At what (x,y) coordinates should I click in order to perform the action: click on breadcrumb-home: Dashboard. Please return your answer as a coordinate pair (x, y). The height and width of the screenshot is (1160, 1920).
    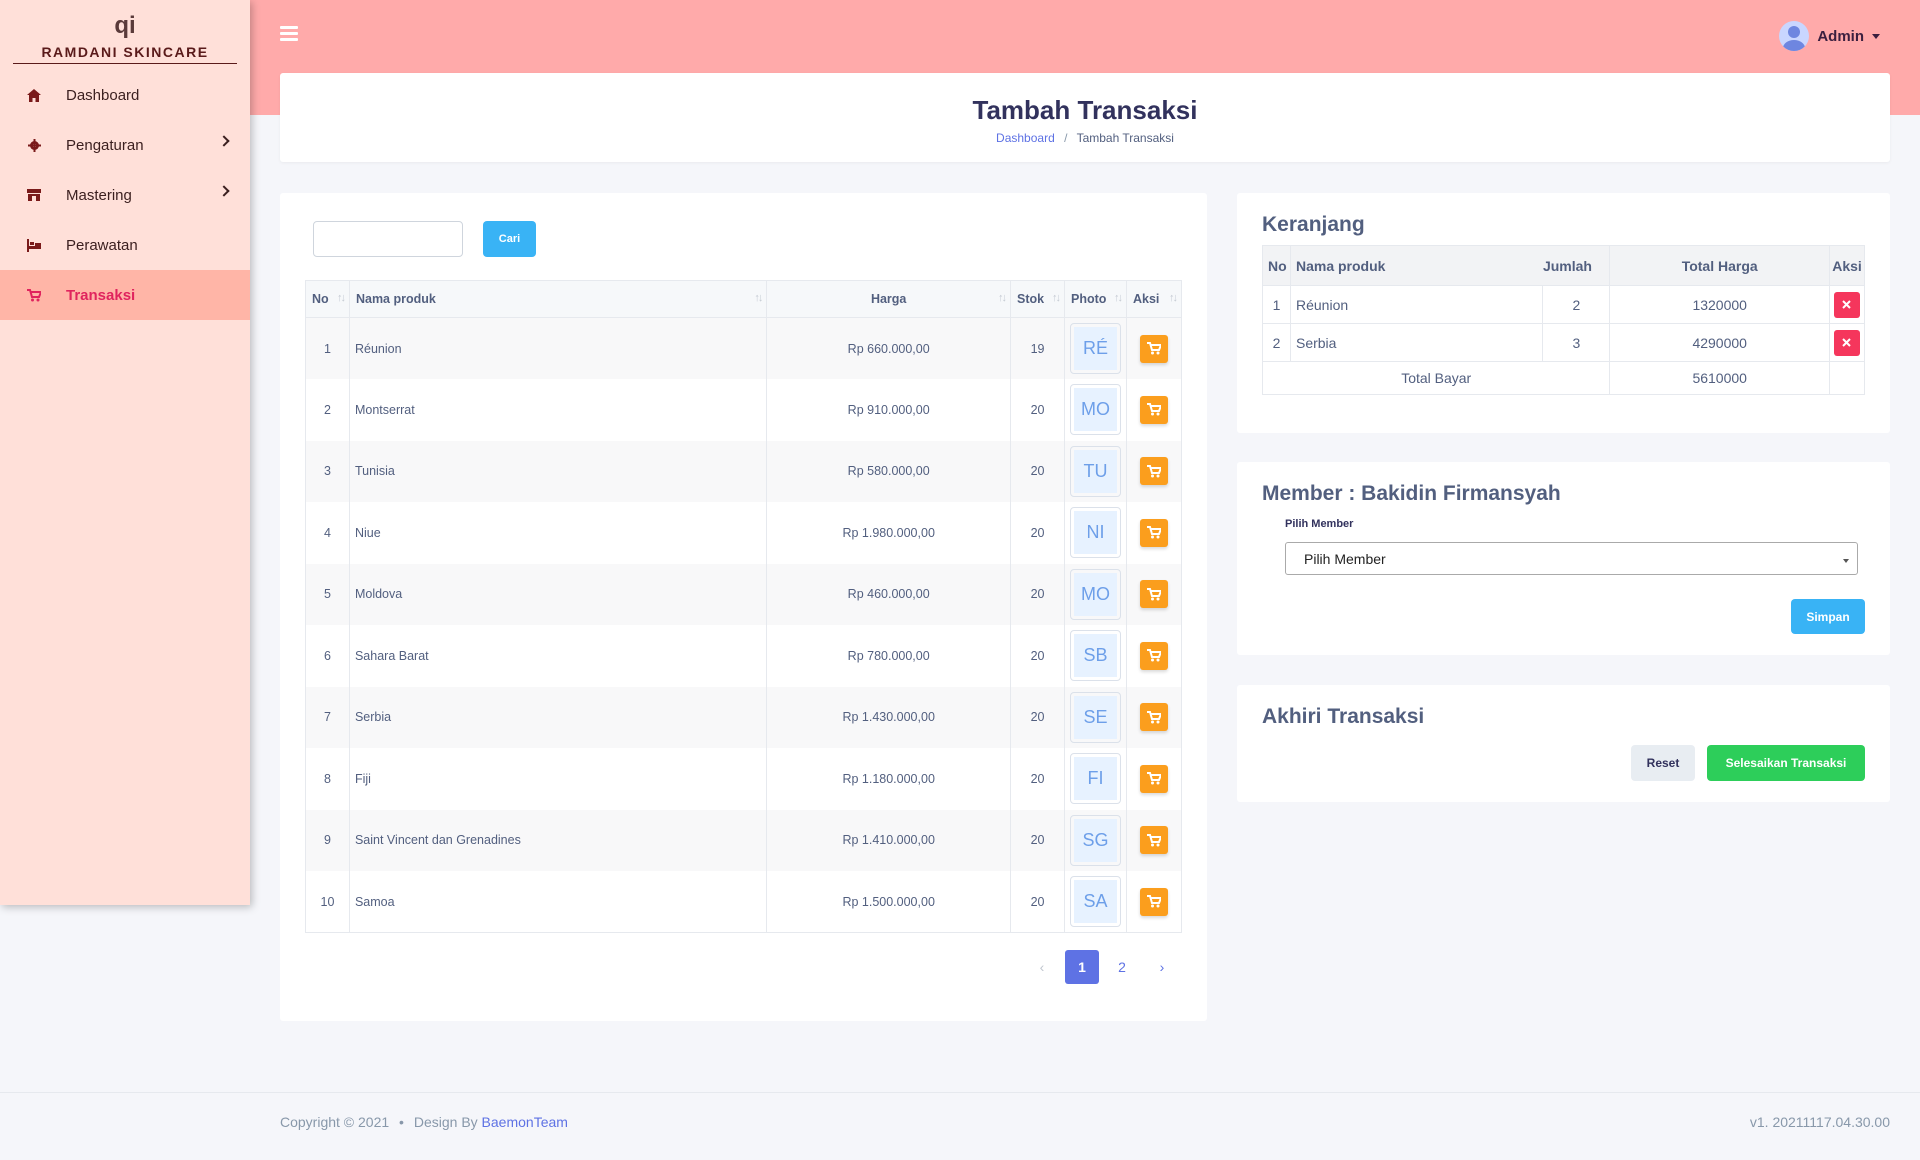
    Looking at the image, I should click on (1025, 138).